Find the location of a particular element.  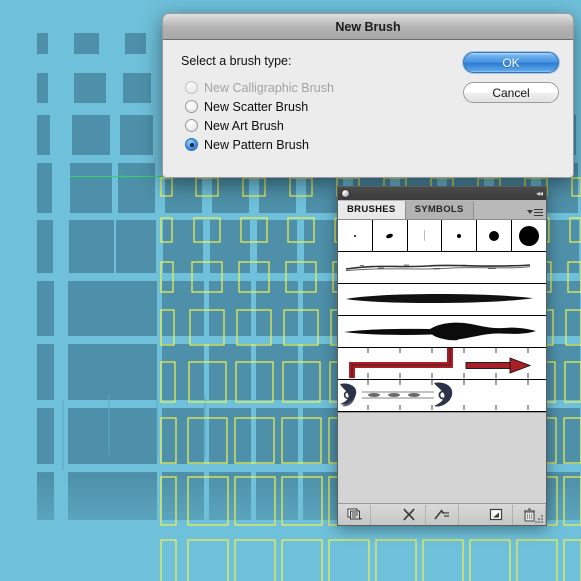

panel-footer-toolbar is located at coordinates (442, 514).